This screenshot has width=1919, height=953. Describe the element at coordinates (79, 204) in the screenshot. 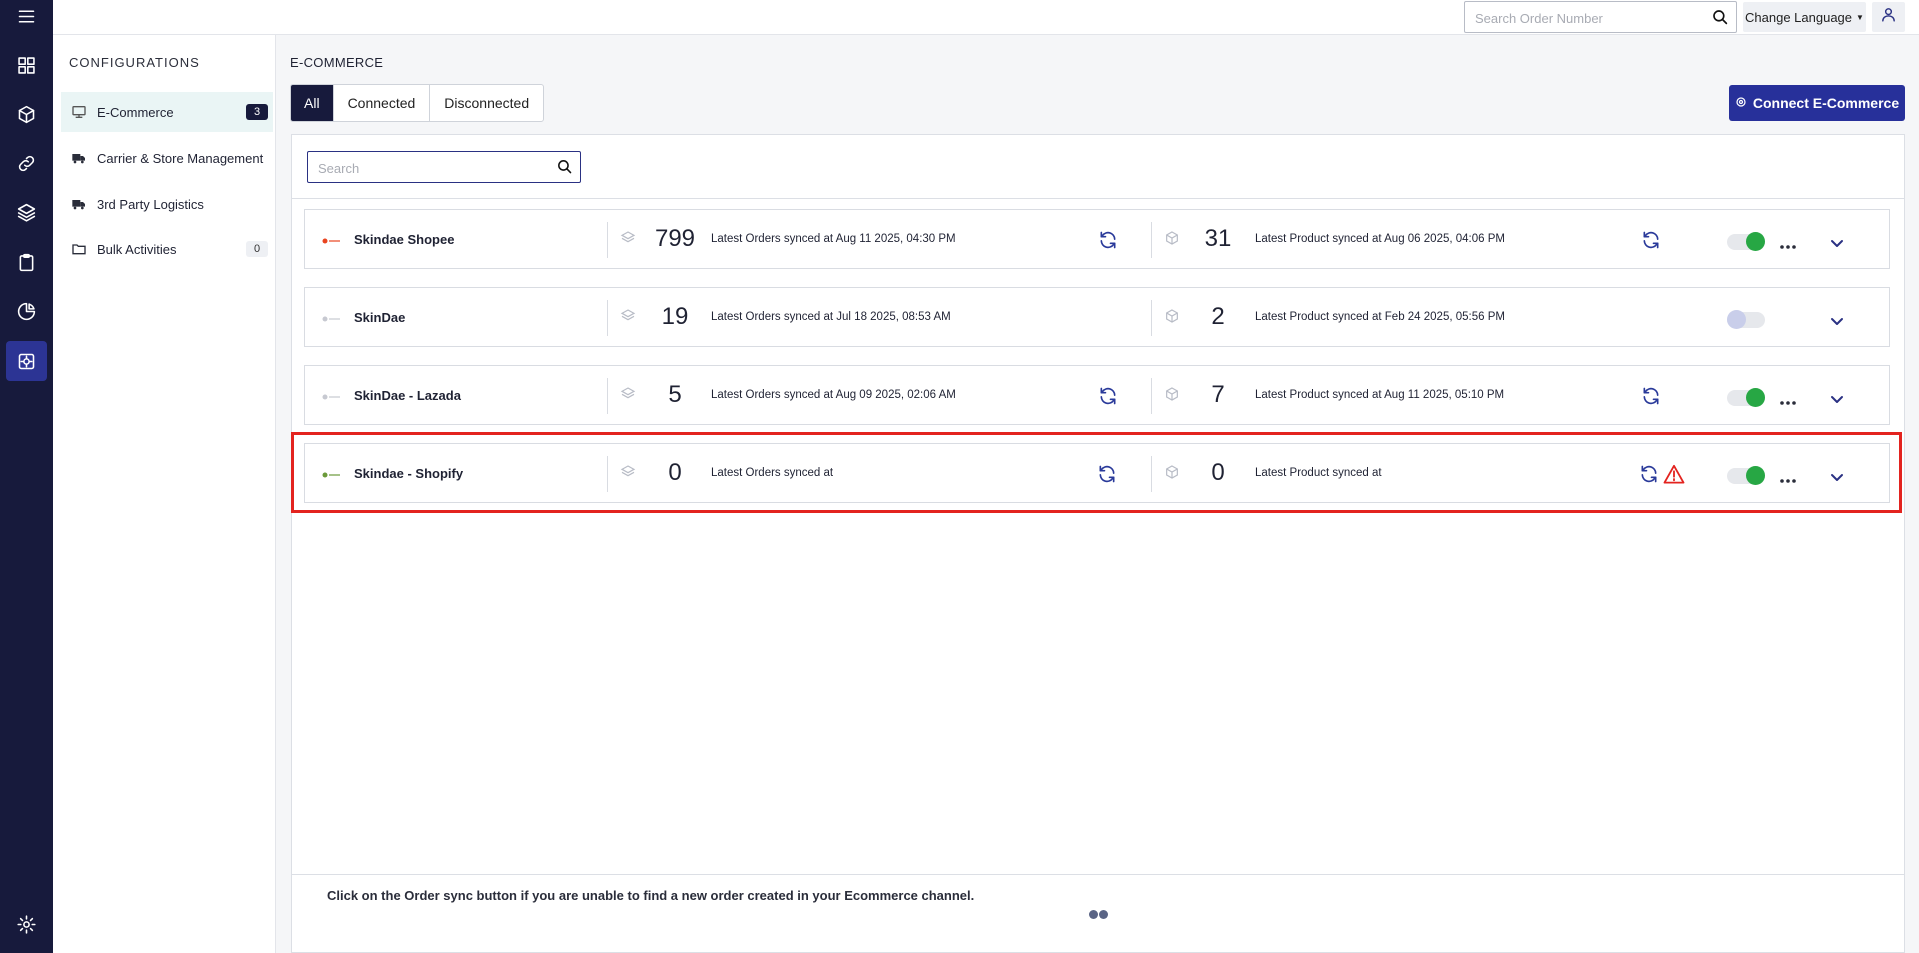

I see `truck-icon` at that location.